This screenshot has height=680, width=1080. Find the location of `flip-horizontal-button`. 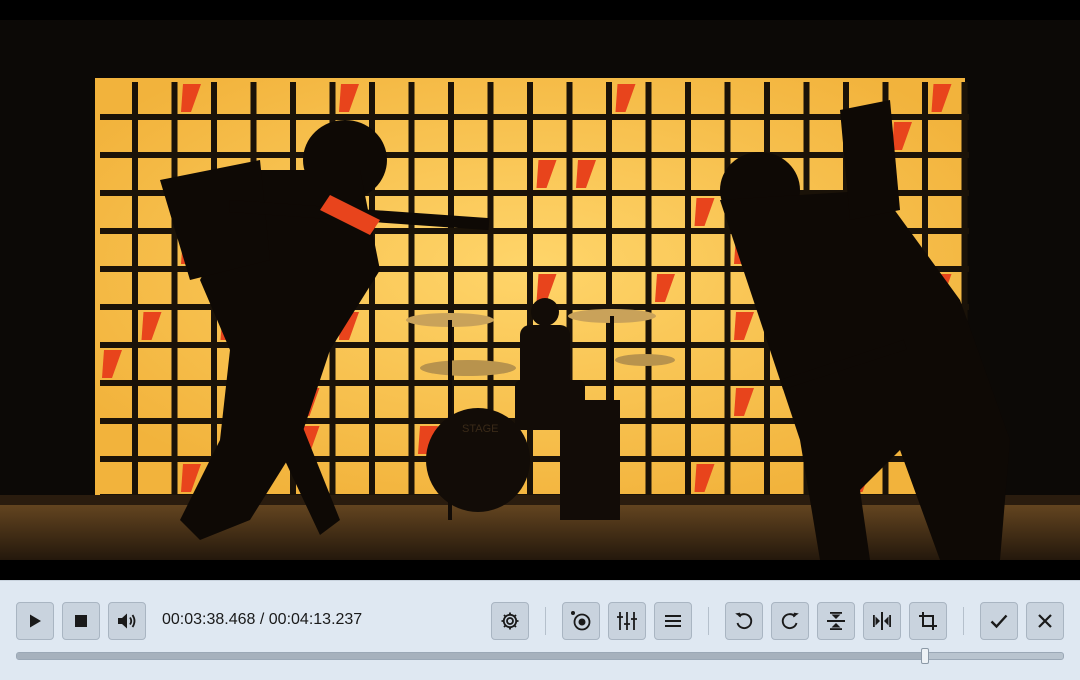

flip-horizontal-button is located at coordinates (882, 621).